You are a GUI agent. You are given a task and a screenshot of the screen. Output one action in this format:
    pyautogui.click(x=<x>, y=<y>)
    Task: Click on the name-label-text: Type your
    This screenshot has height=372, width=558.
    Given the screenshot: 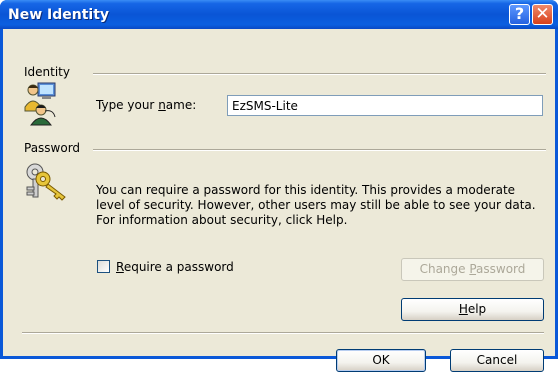 What is the action you would take?
    pyautogui.click(x=127, y=105)
    